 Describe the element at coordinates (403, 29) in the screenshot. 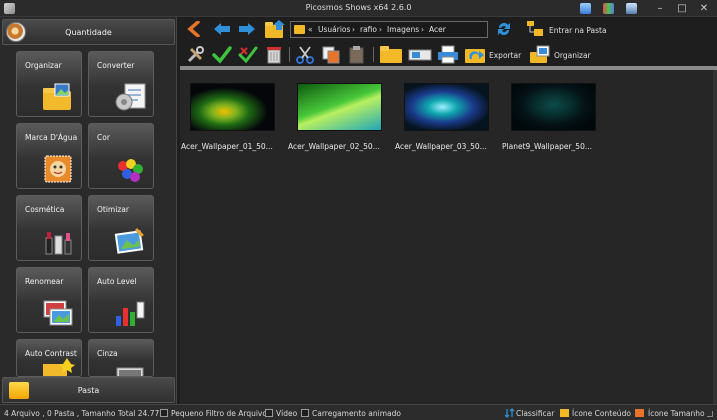

I see `path-segment: Imagens` at that location.